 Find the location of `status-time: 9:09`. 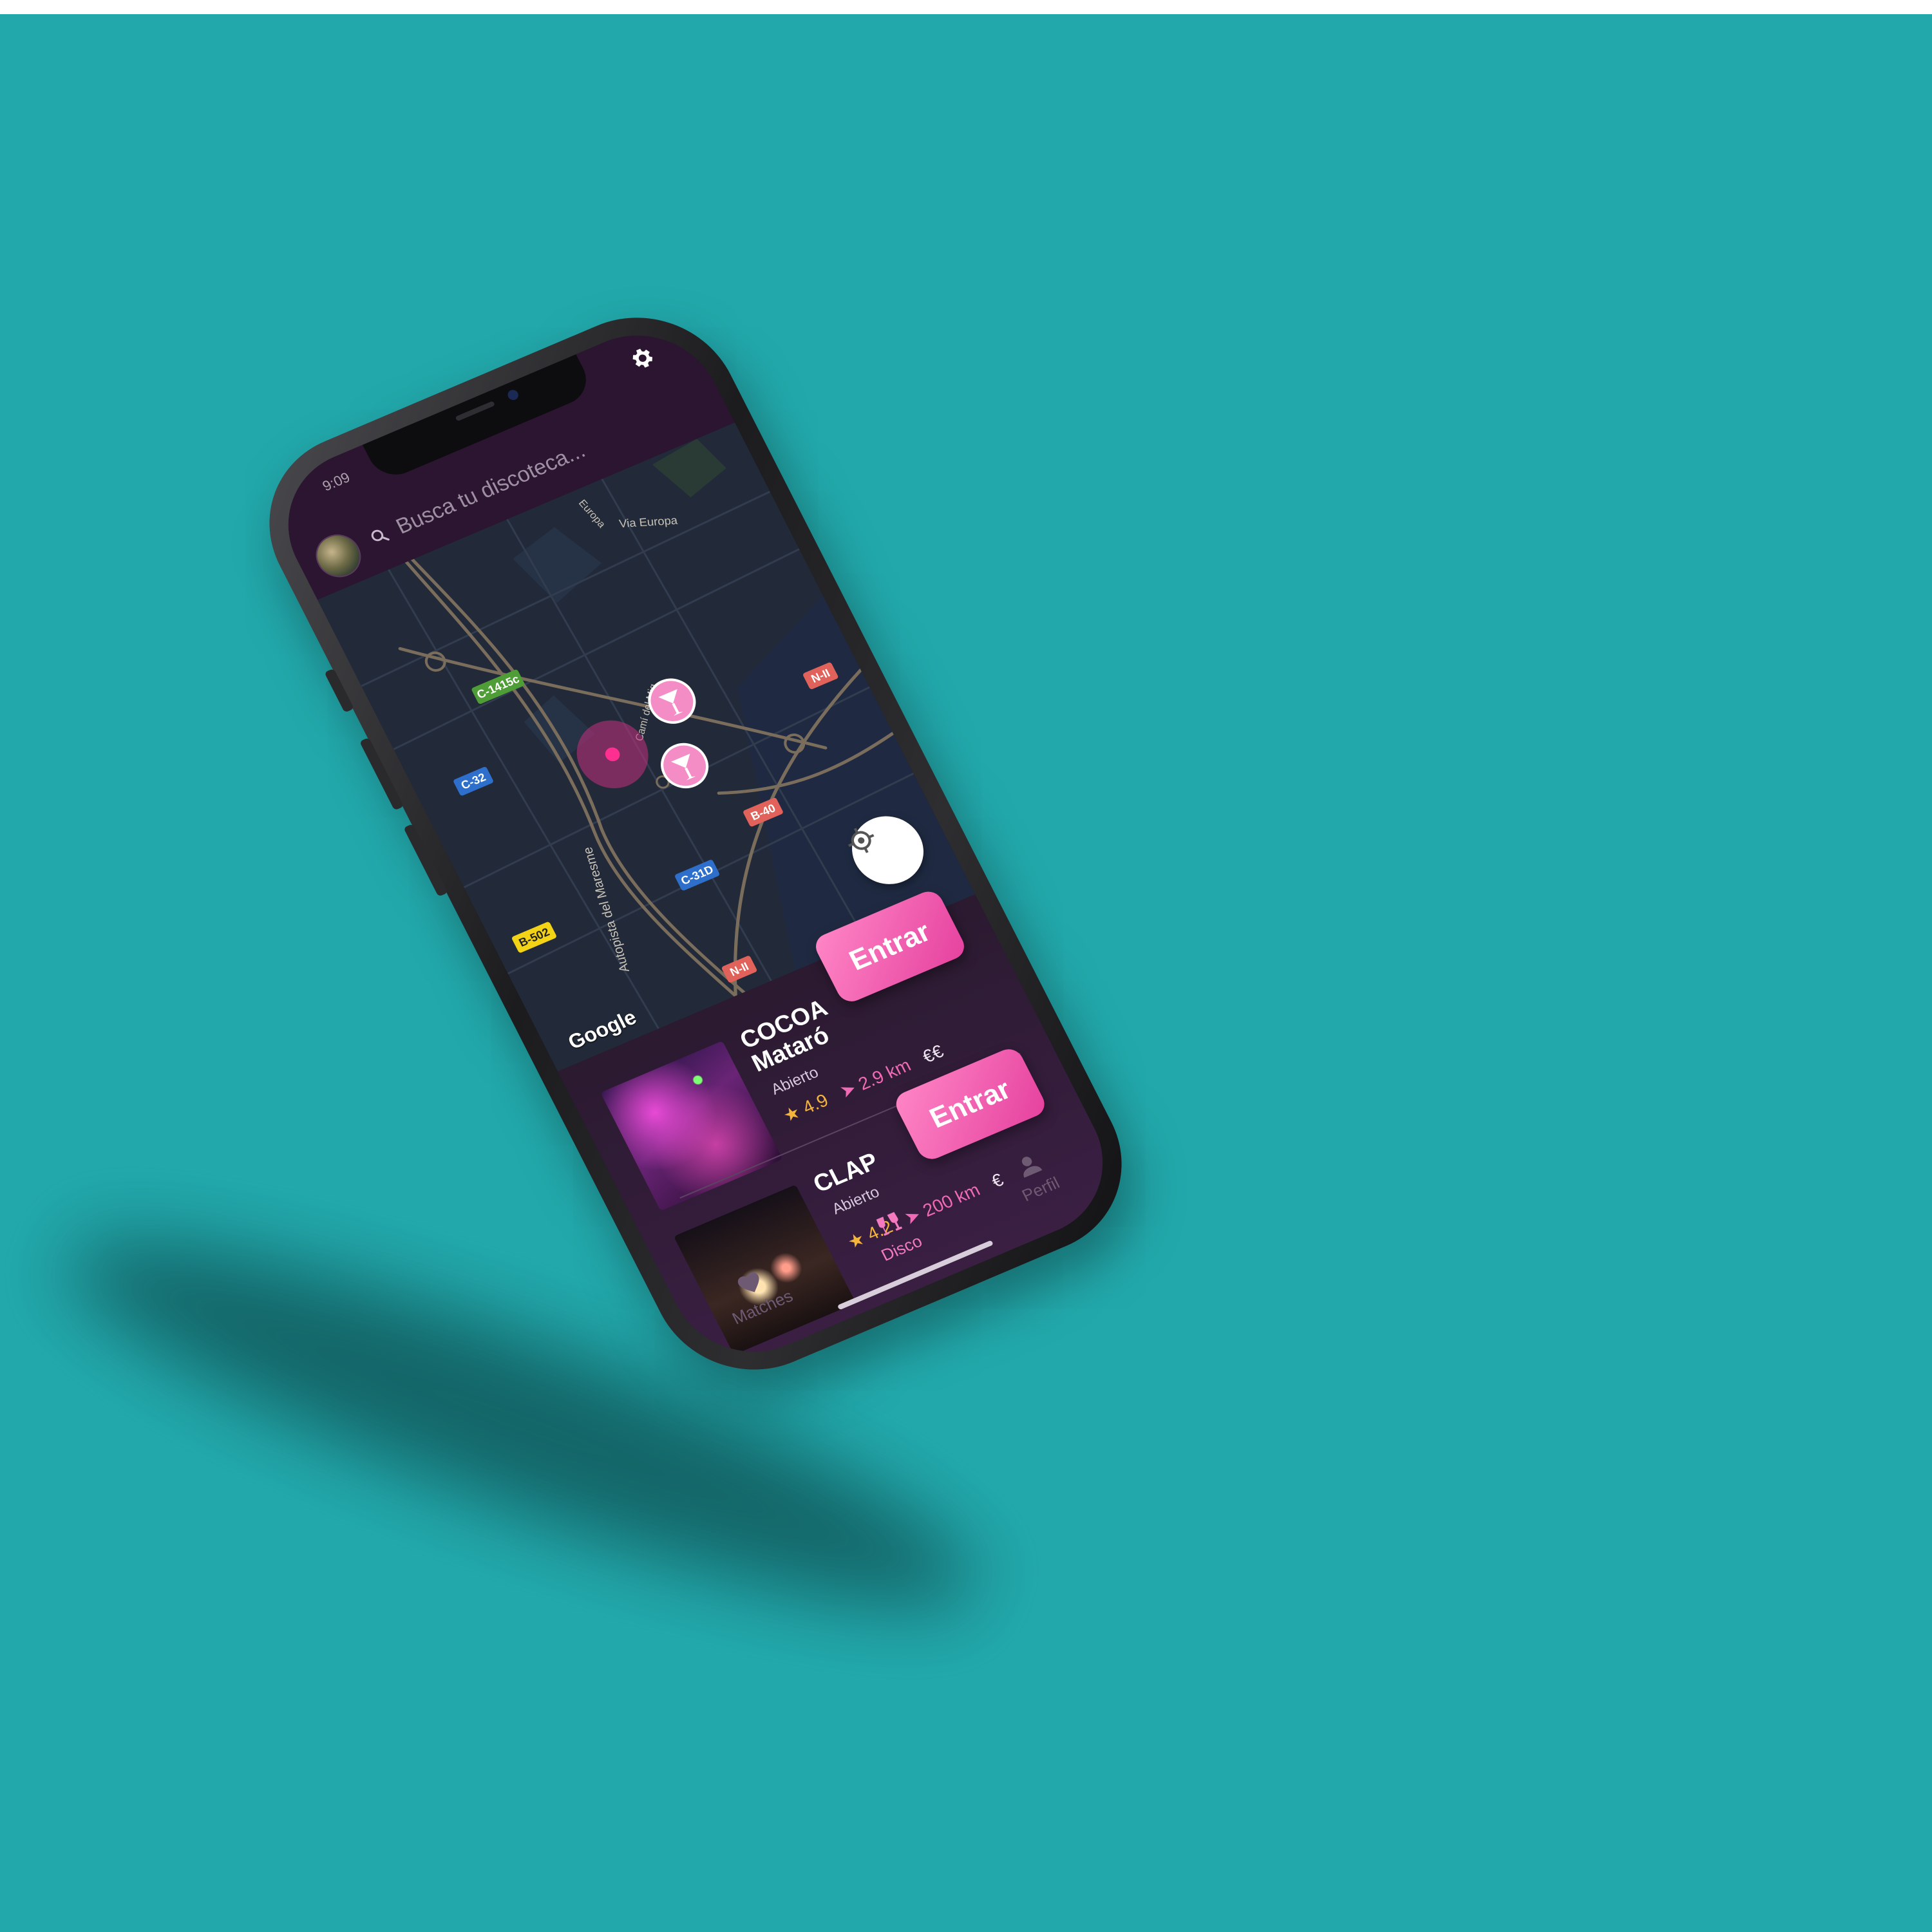

status-time: 9:09 is located at coordinates (336, 482).